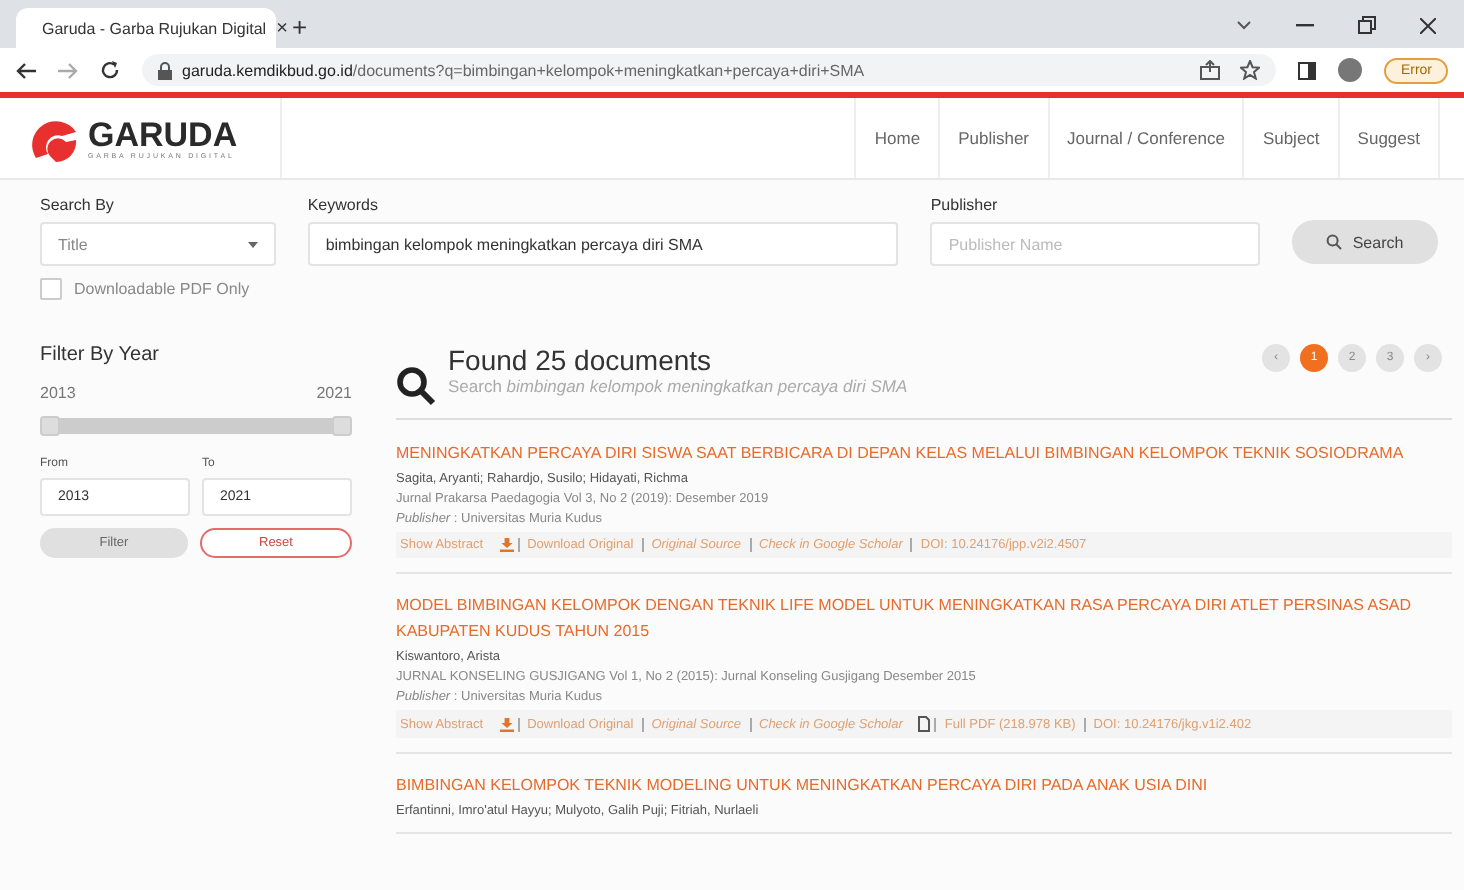 The height and width of the screenshot is (890, 1464). I want to click on search-summary: Search bimbingan kelompok meningkatkan percaya diri SMA, so click(679, 386).